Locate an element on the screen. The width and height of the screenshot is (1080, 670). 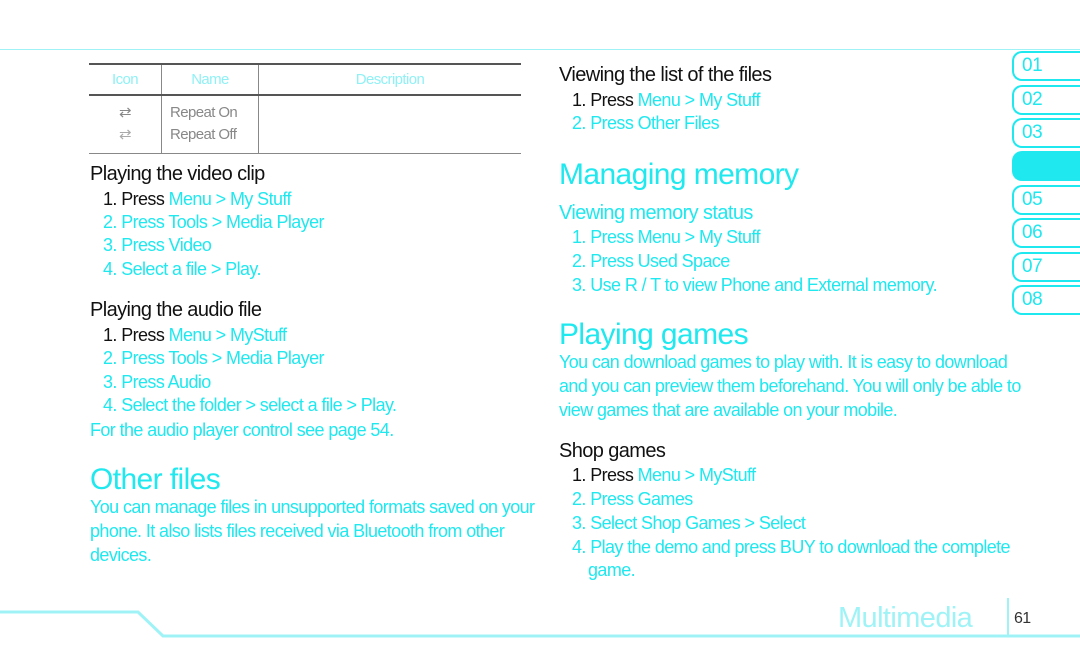
shop-step: 1. Press Menu > MyStuff is located at coordinates (664, 475).